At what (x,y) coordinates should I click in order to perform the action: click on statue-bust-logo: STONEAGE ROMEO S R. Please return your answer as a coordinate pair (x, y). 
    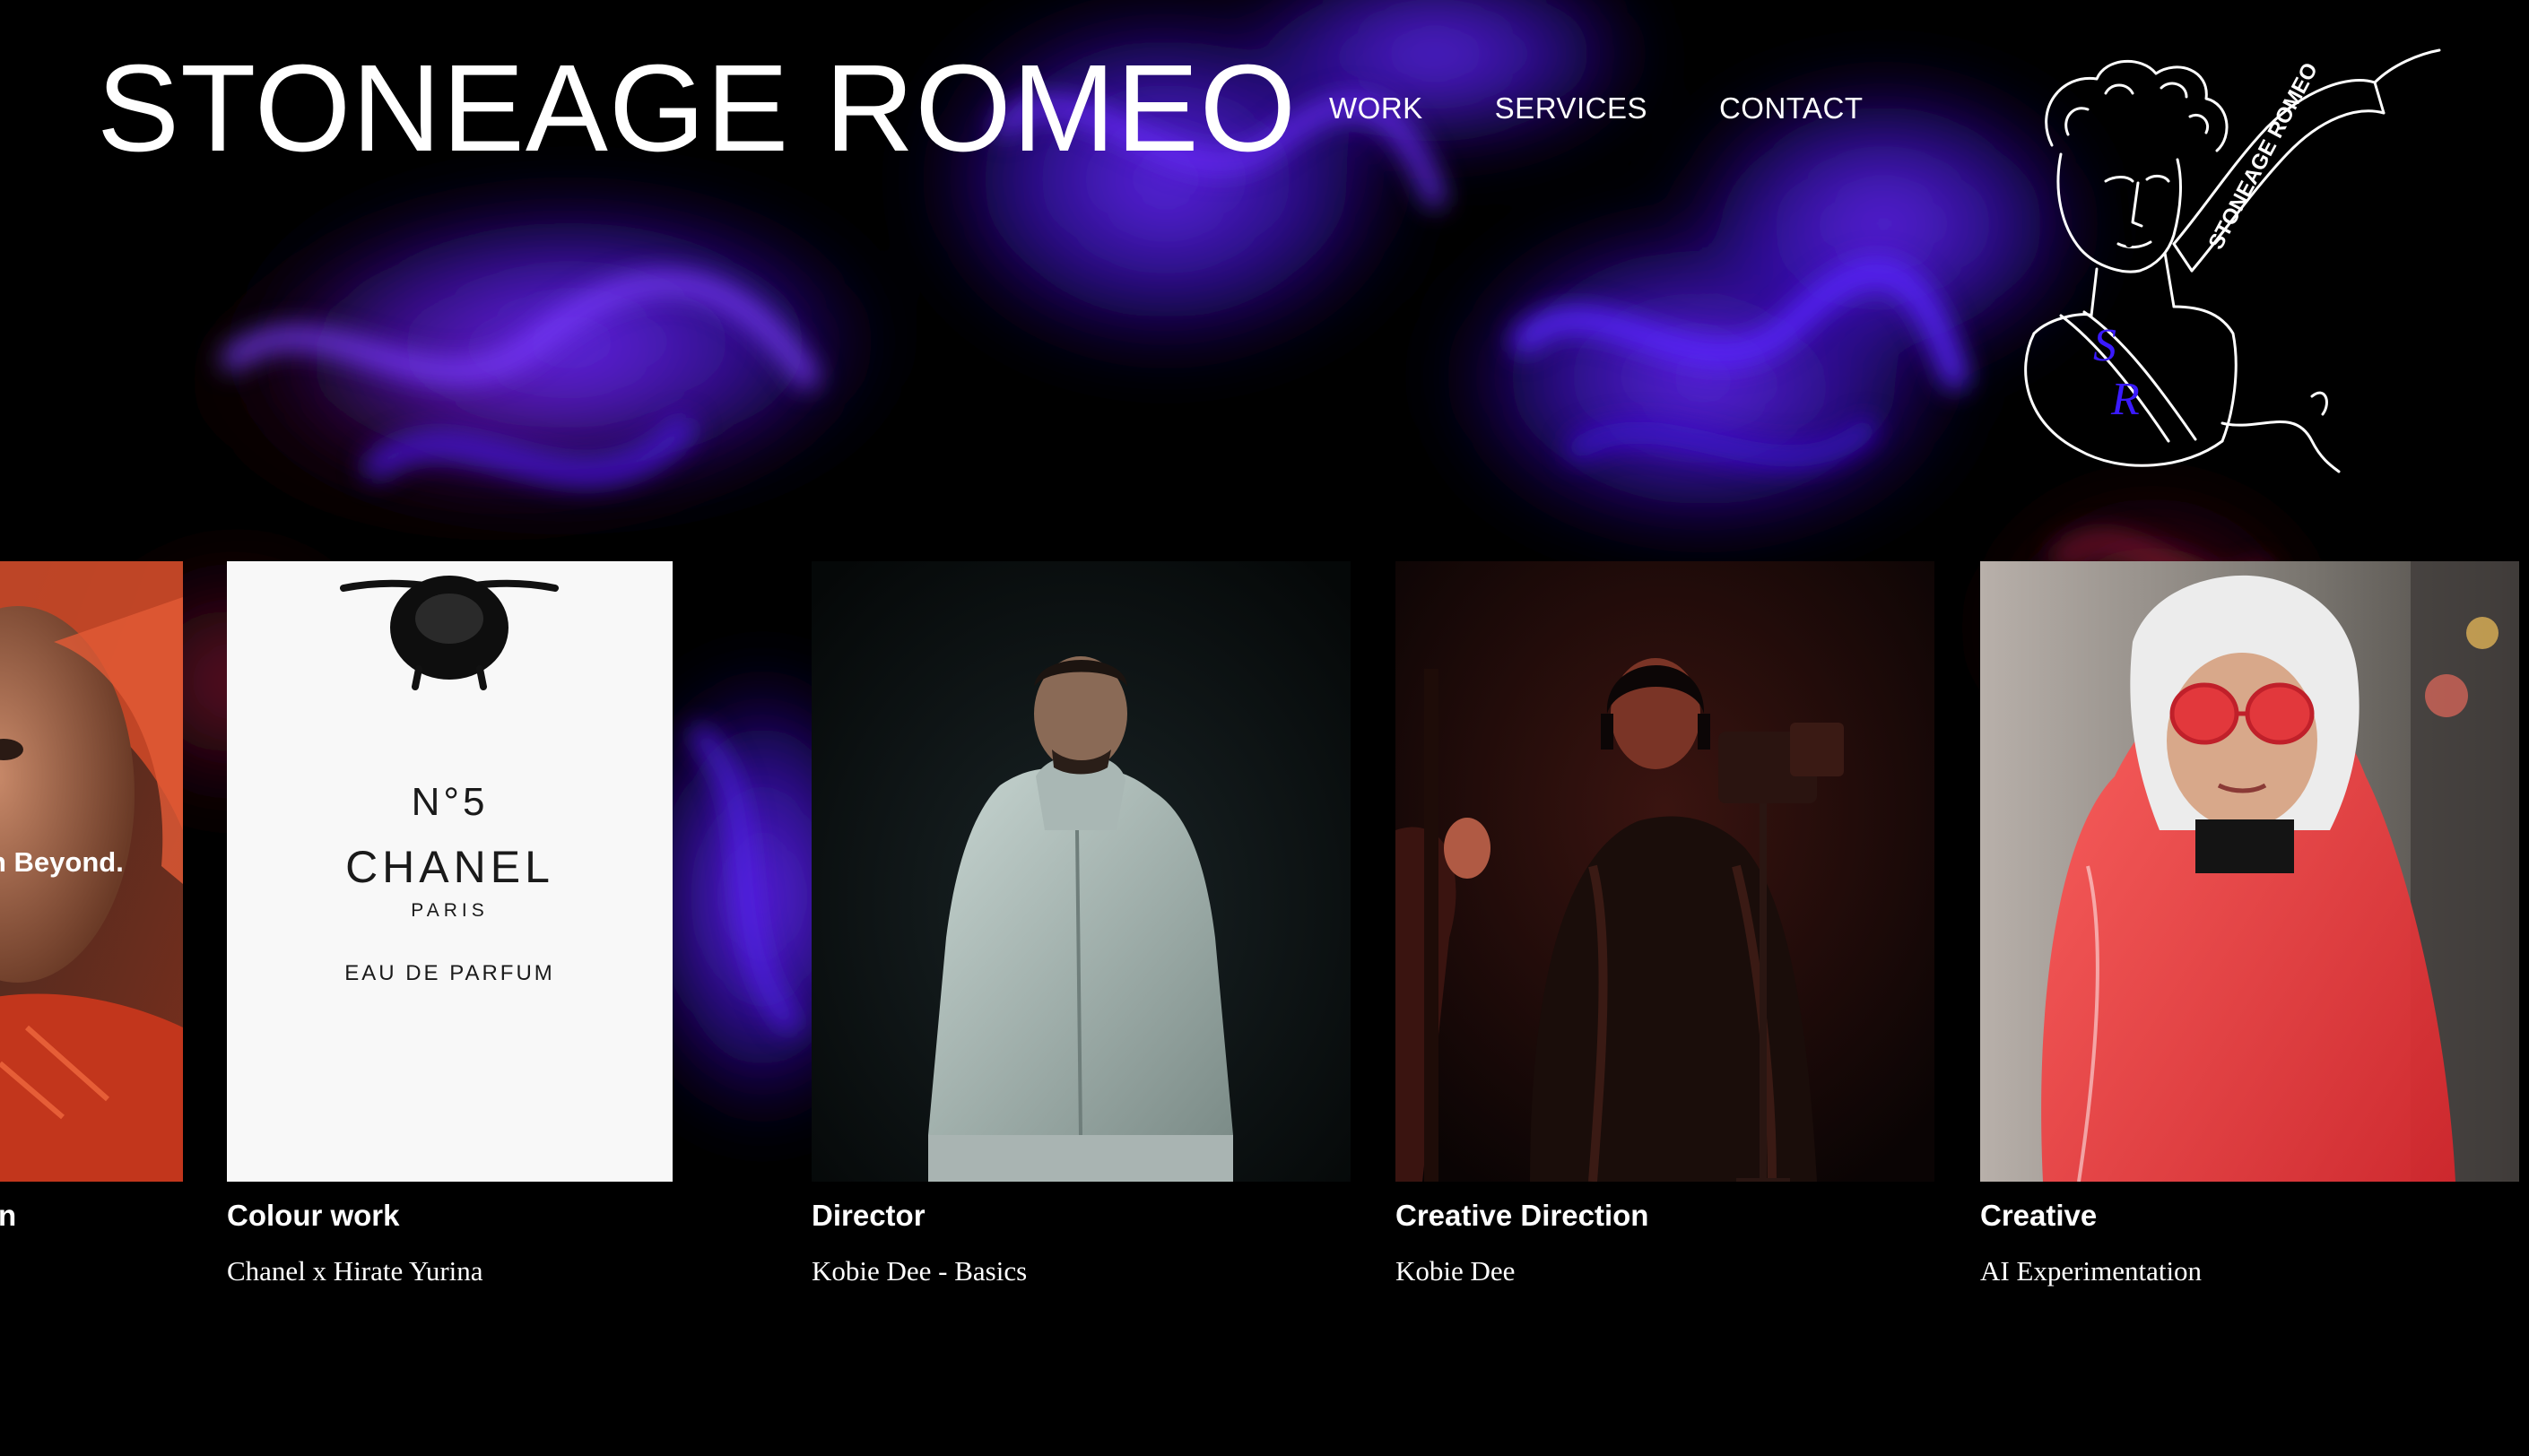
    Looking at the image, I should click on (2222, 266).